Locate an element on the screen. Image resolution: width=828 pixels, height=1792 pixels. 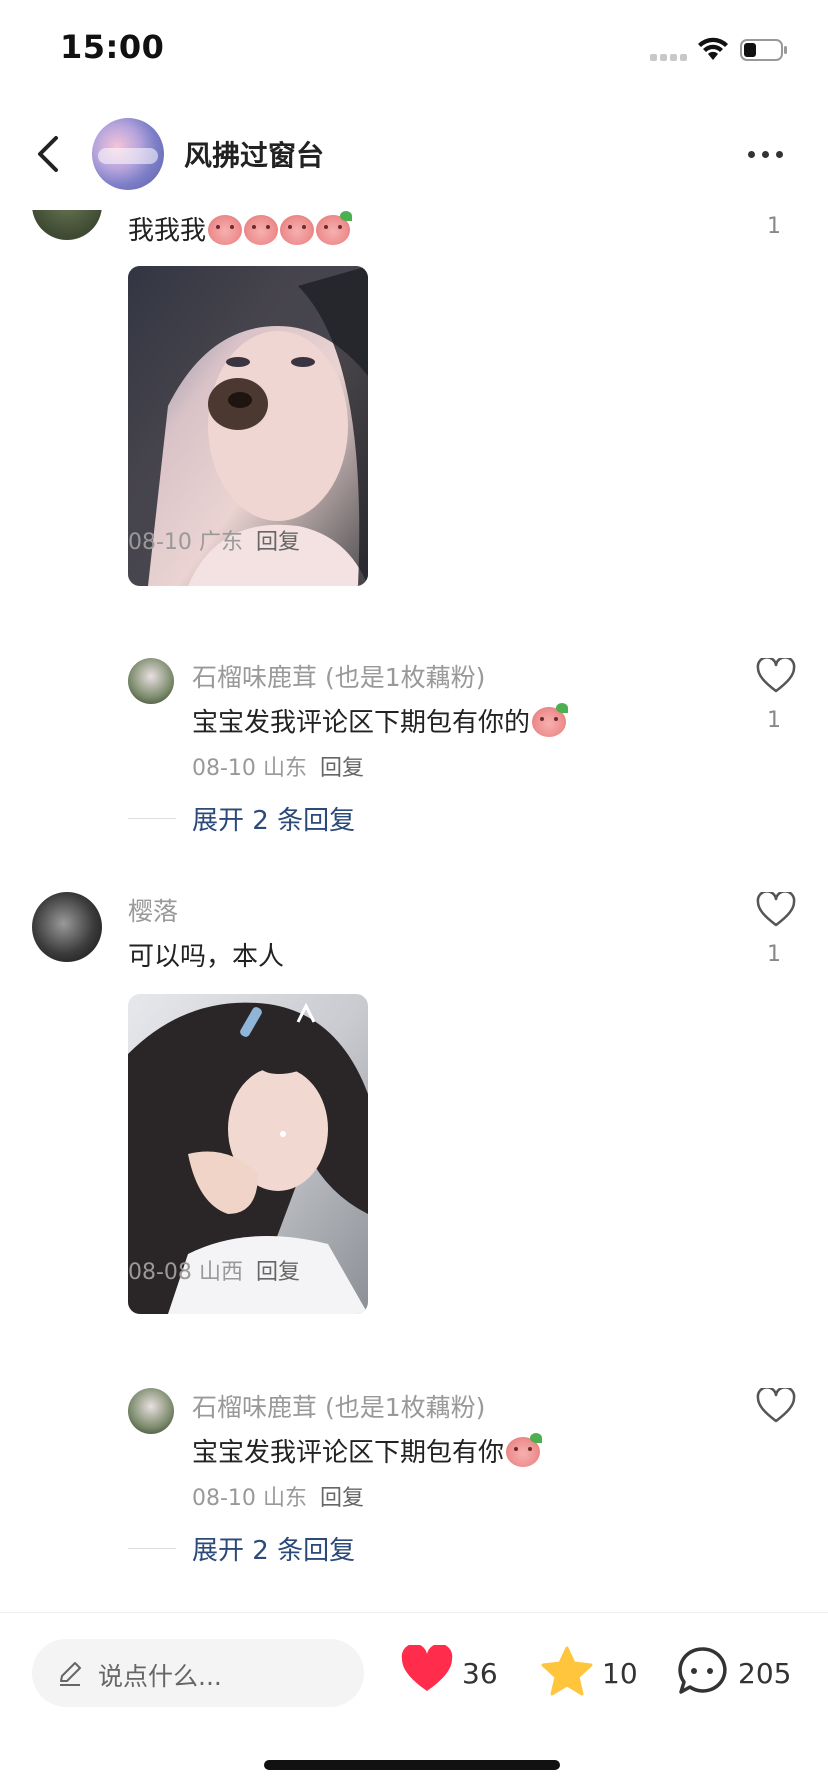
favorite-button: 10 is located at coordinates (590, 1672).